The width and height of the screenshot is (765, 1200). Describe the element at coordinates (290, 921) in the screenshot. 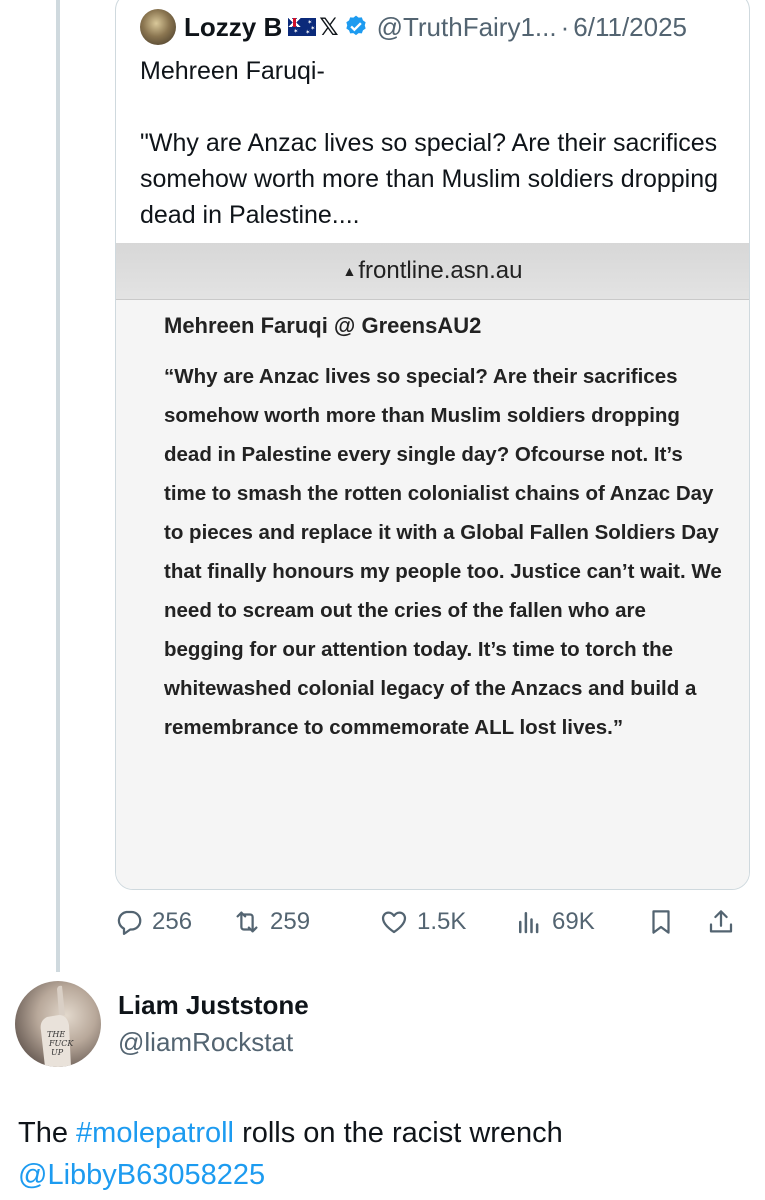

I see `repost-count: 259` at that location.